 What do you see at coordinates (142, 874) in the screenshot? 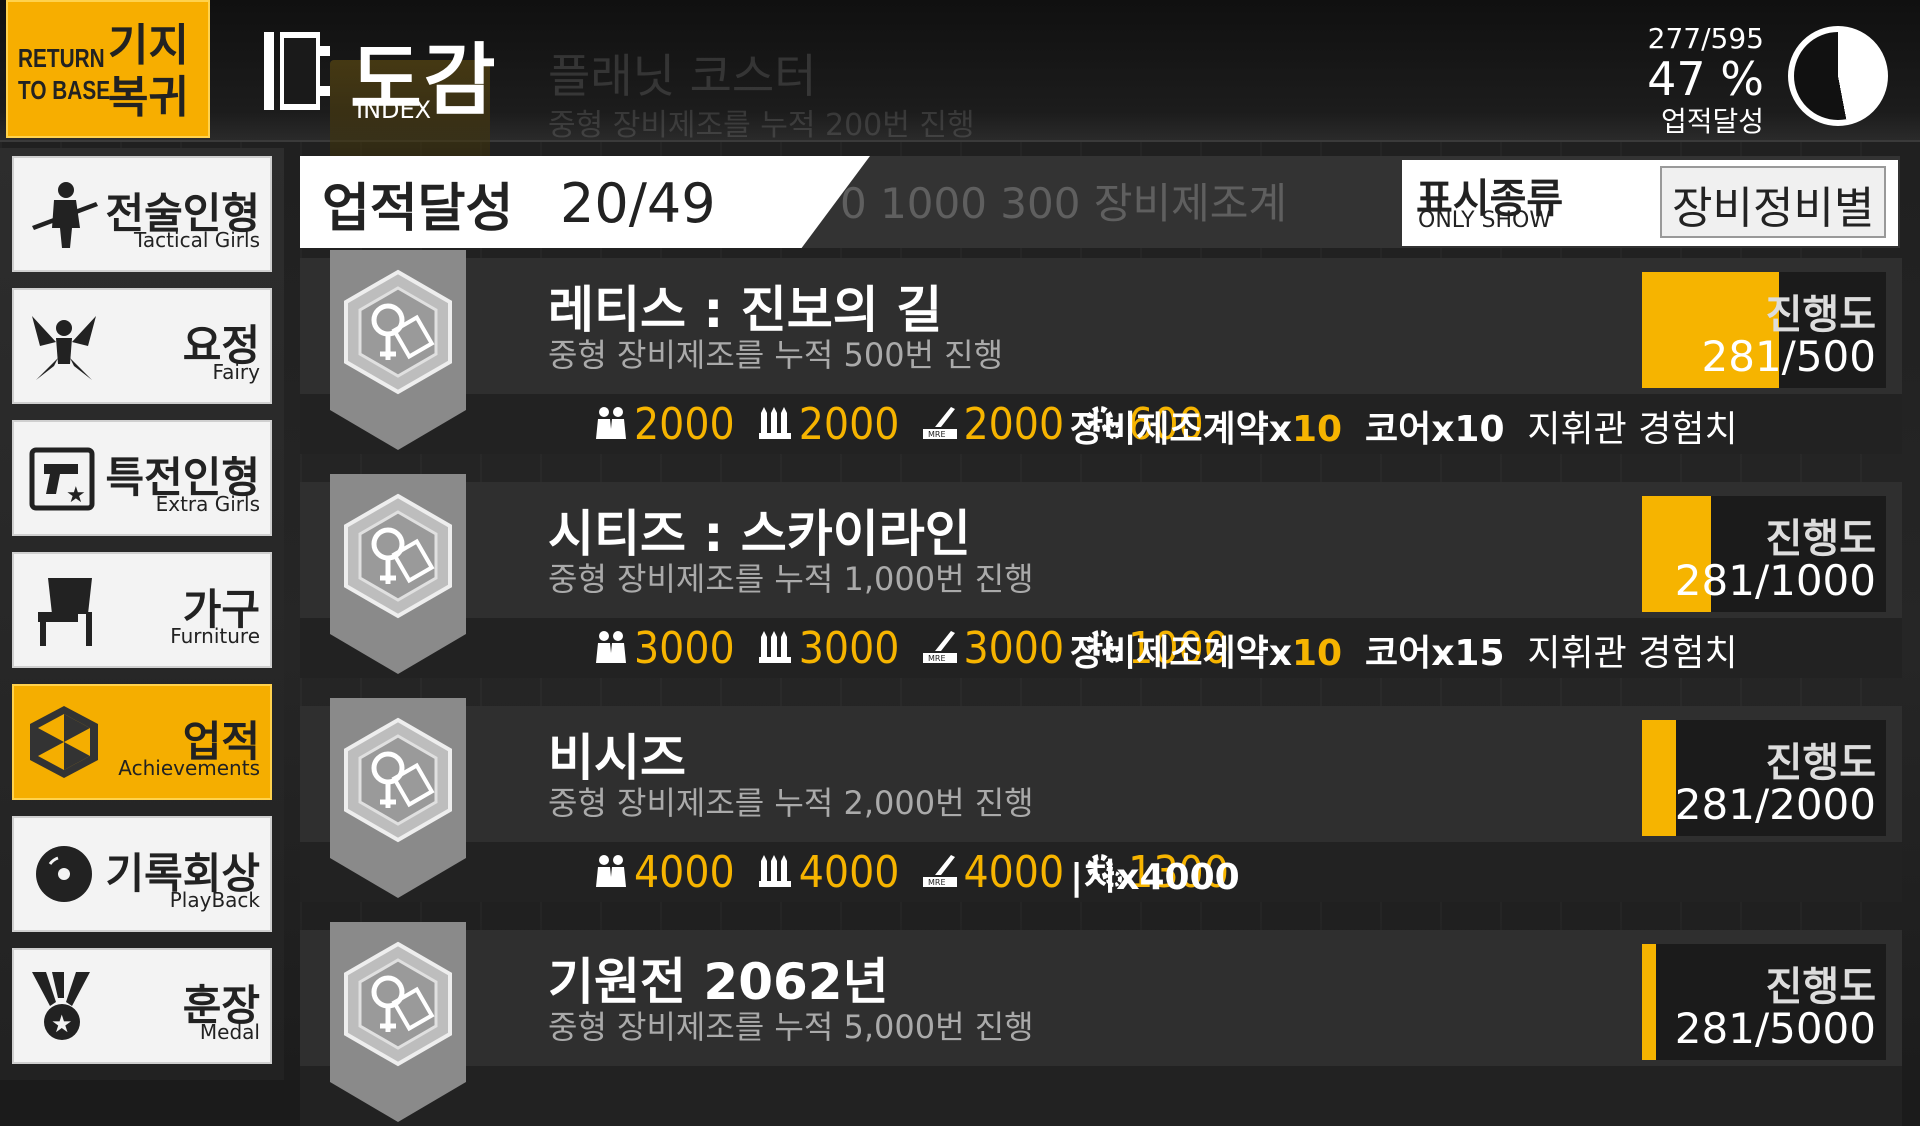
I see `sidebar-item-playback: 기록회상 PlayBack` at bounding box center [142, 874].